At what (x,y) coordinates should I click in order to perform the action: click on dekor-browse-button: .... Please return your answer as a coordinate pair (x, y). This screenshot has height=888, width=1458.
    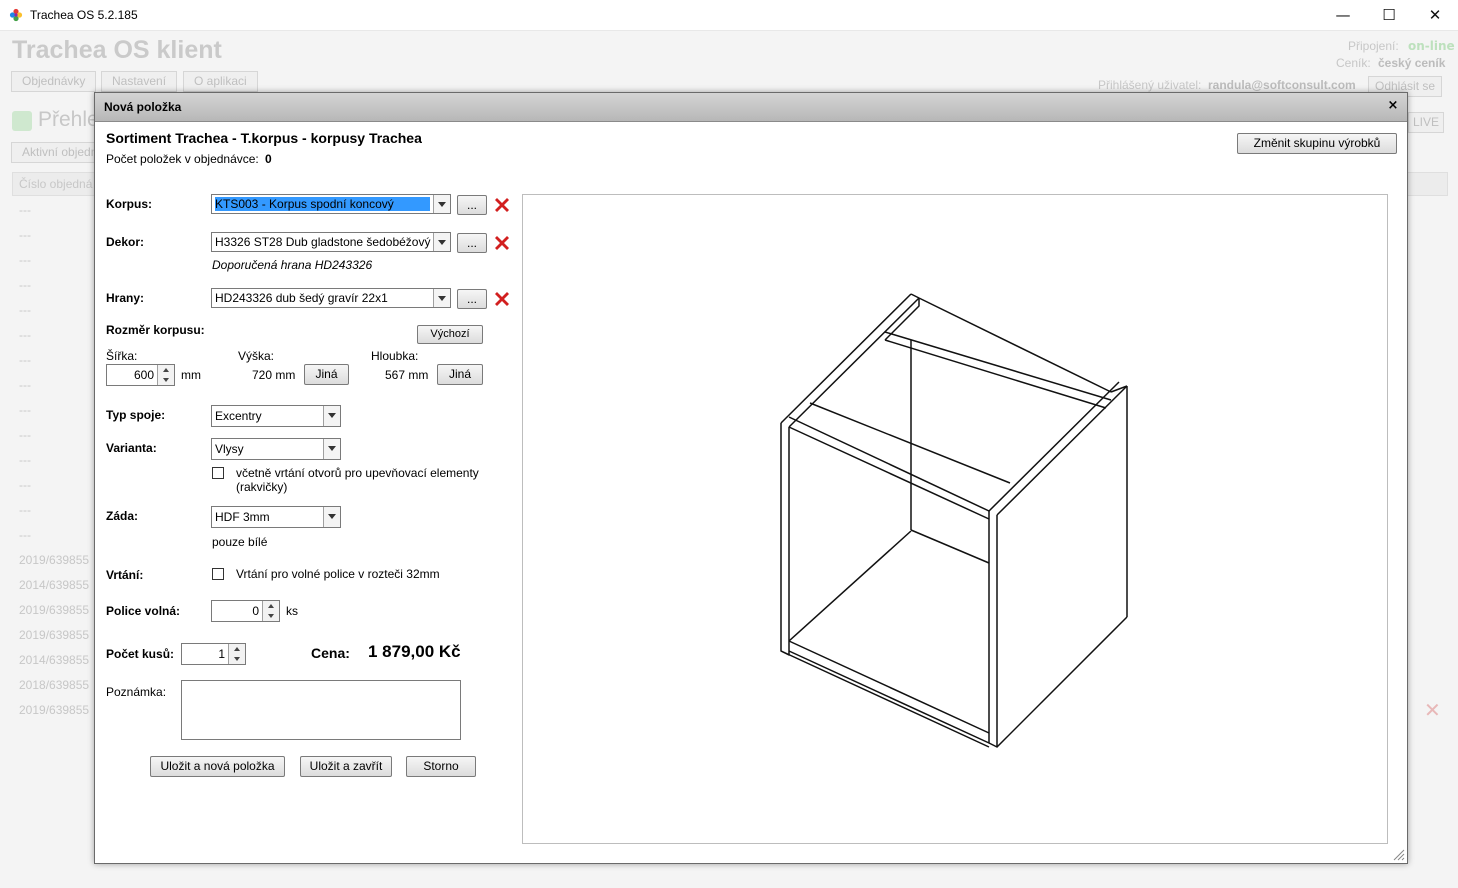
    Looking at the image, I should click on (472, 243).